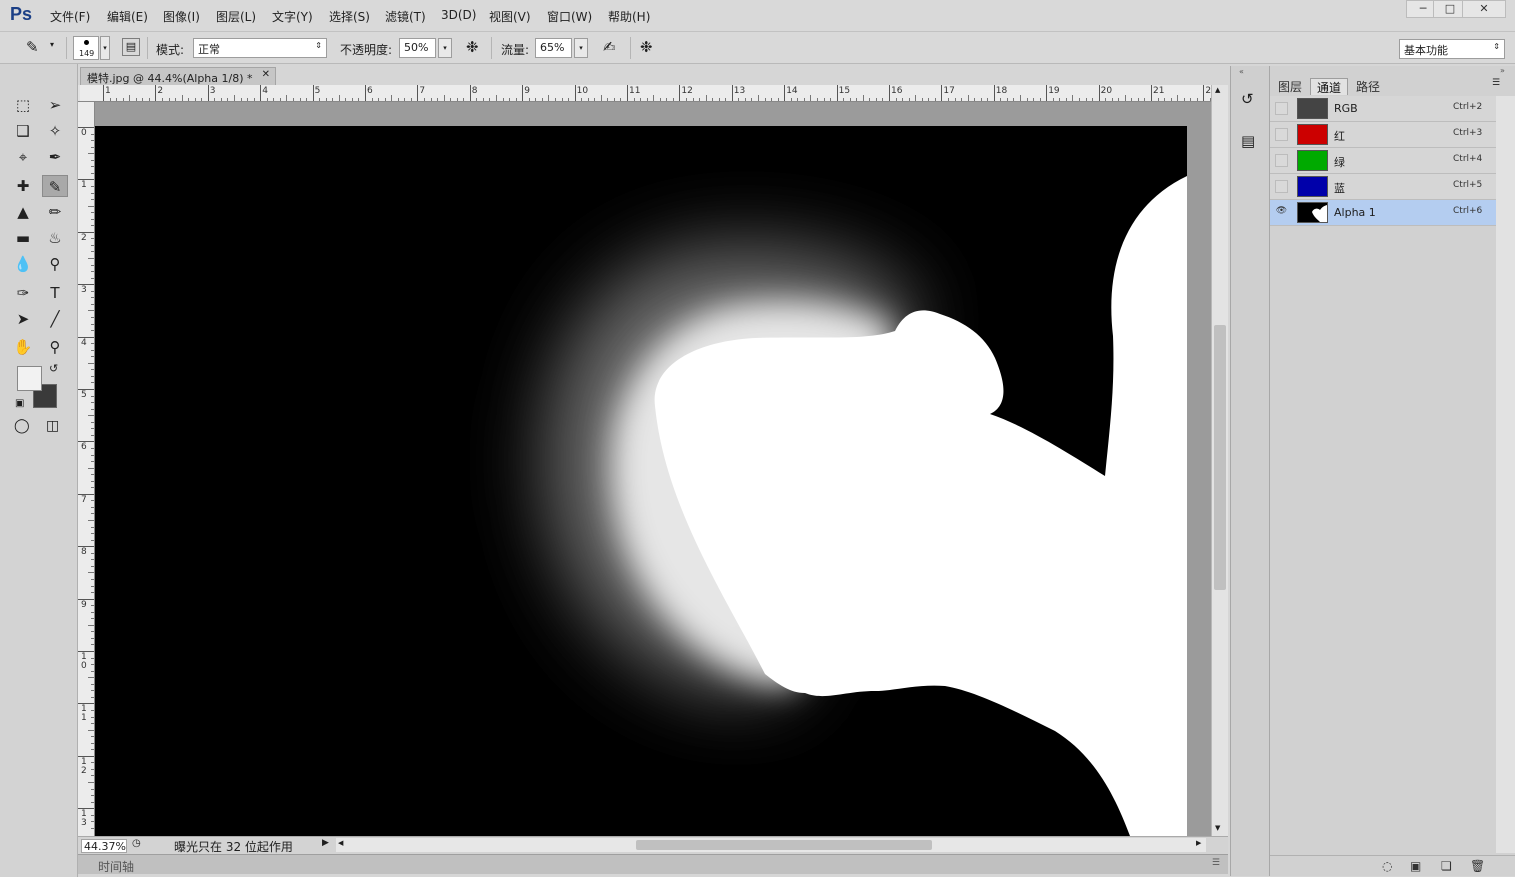 The width and height of the screenshot is (1515, 877). I want to click on menu-image: 图像(I), so click(181, 16).